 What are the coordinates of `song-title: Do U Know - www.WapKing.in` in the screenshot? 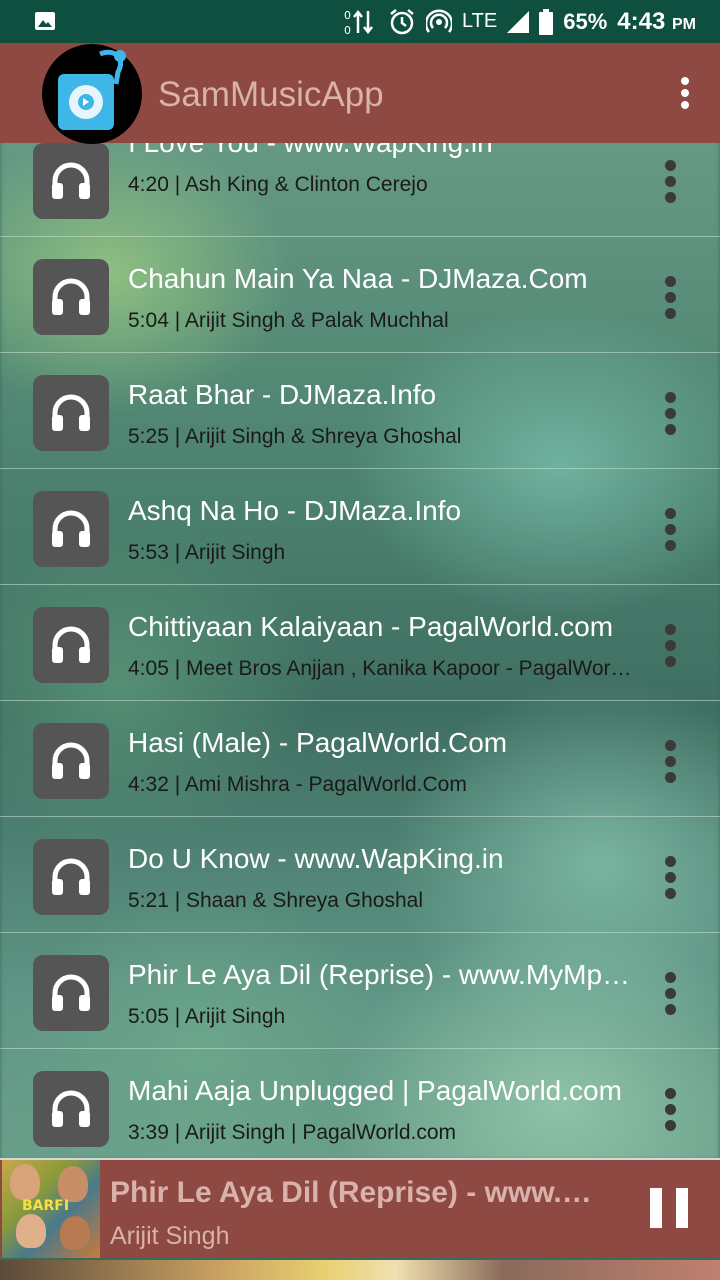 It's located at (316, 858).